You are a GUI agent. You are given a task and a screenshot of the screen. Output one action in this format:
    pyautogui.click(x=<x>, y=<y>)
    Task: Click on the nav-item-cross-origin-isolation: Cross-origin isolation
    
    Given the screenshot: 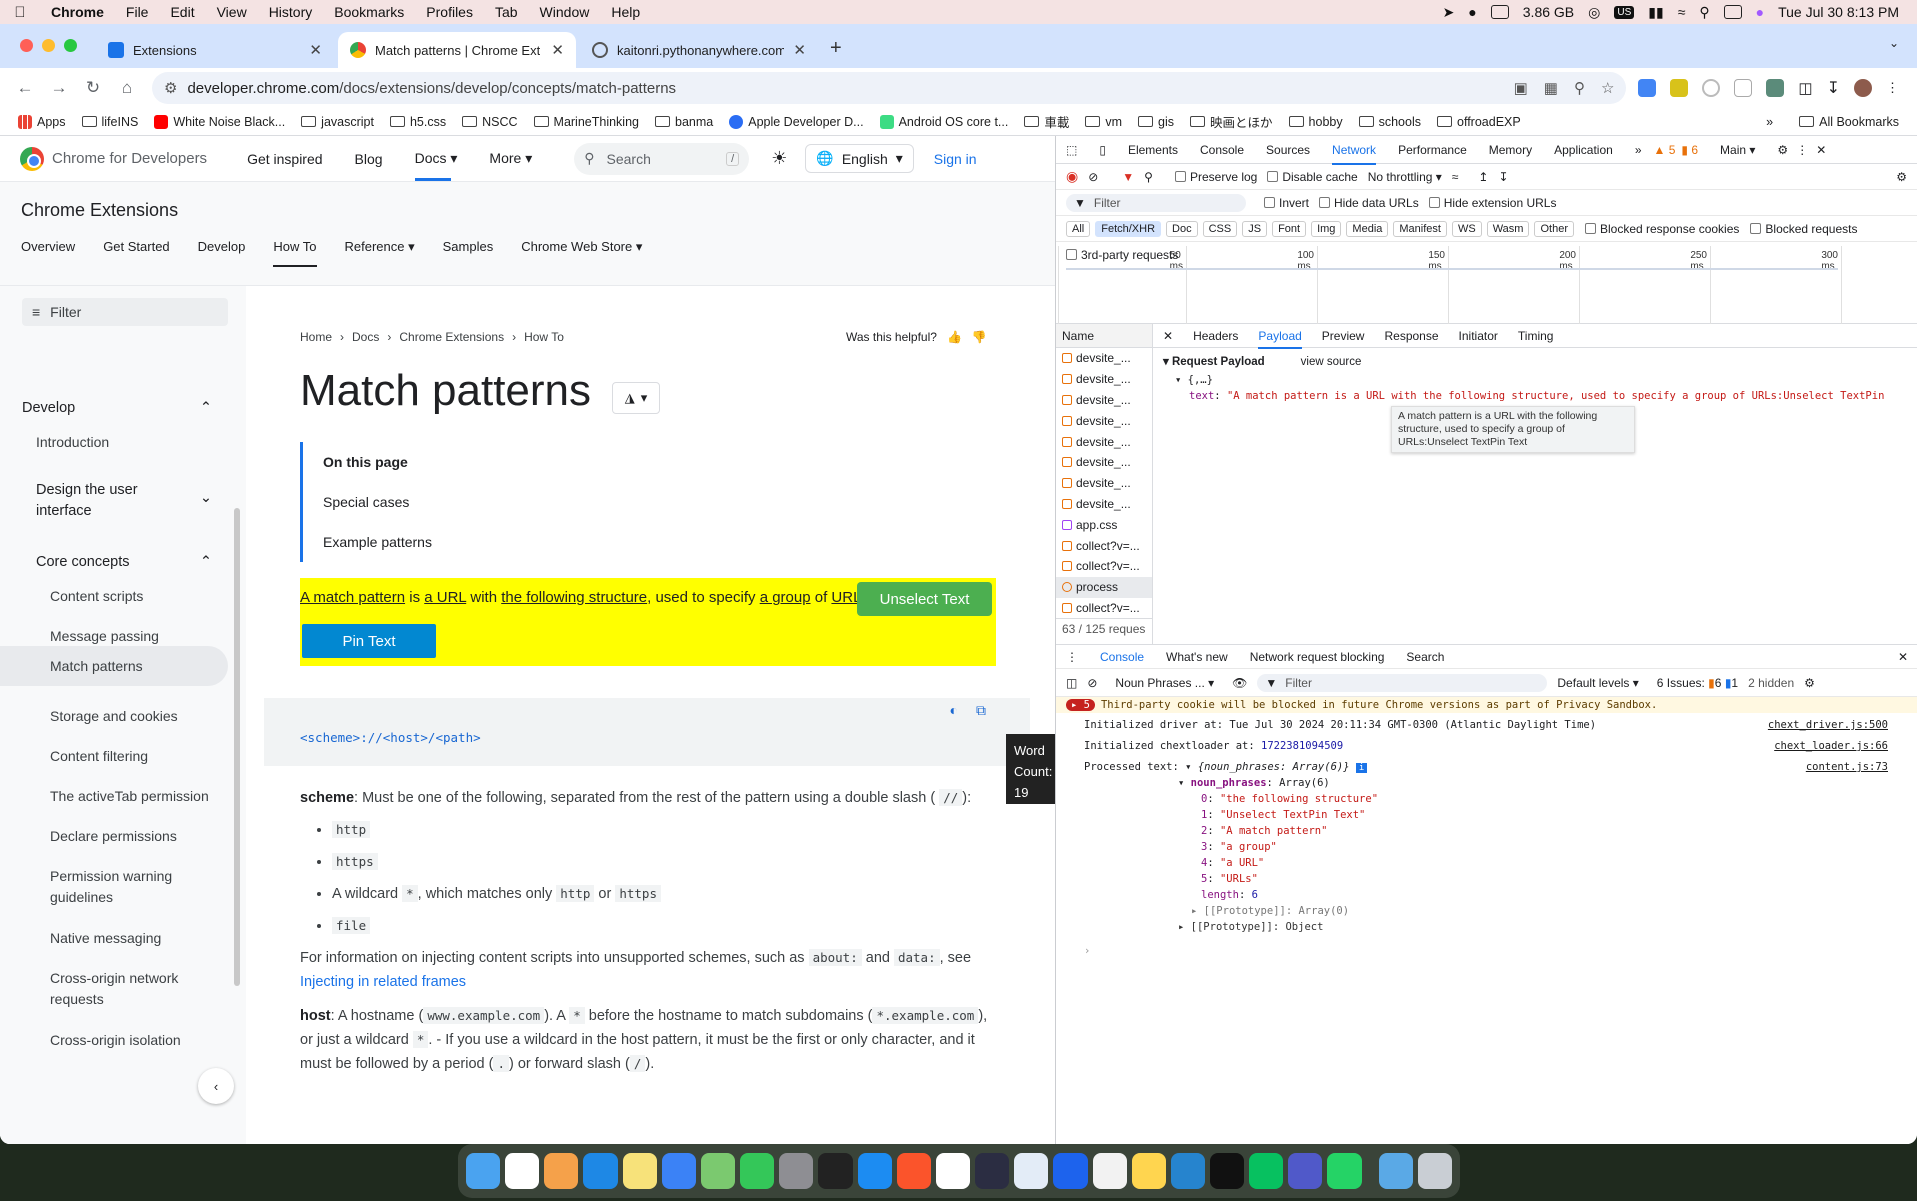 What is the action you would take?
    pyautogui.click(x=140, y=1040)
    